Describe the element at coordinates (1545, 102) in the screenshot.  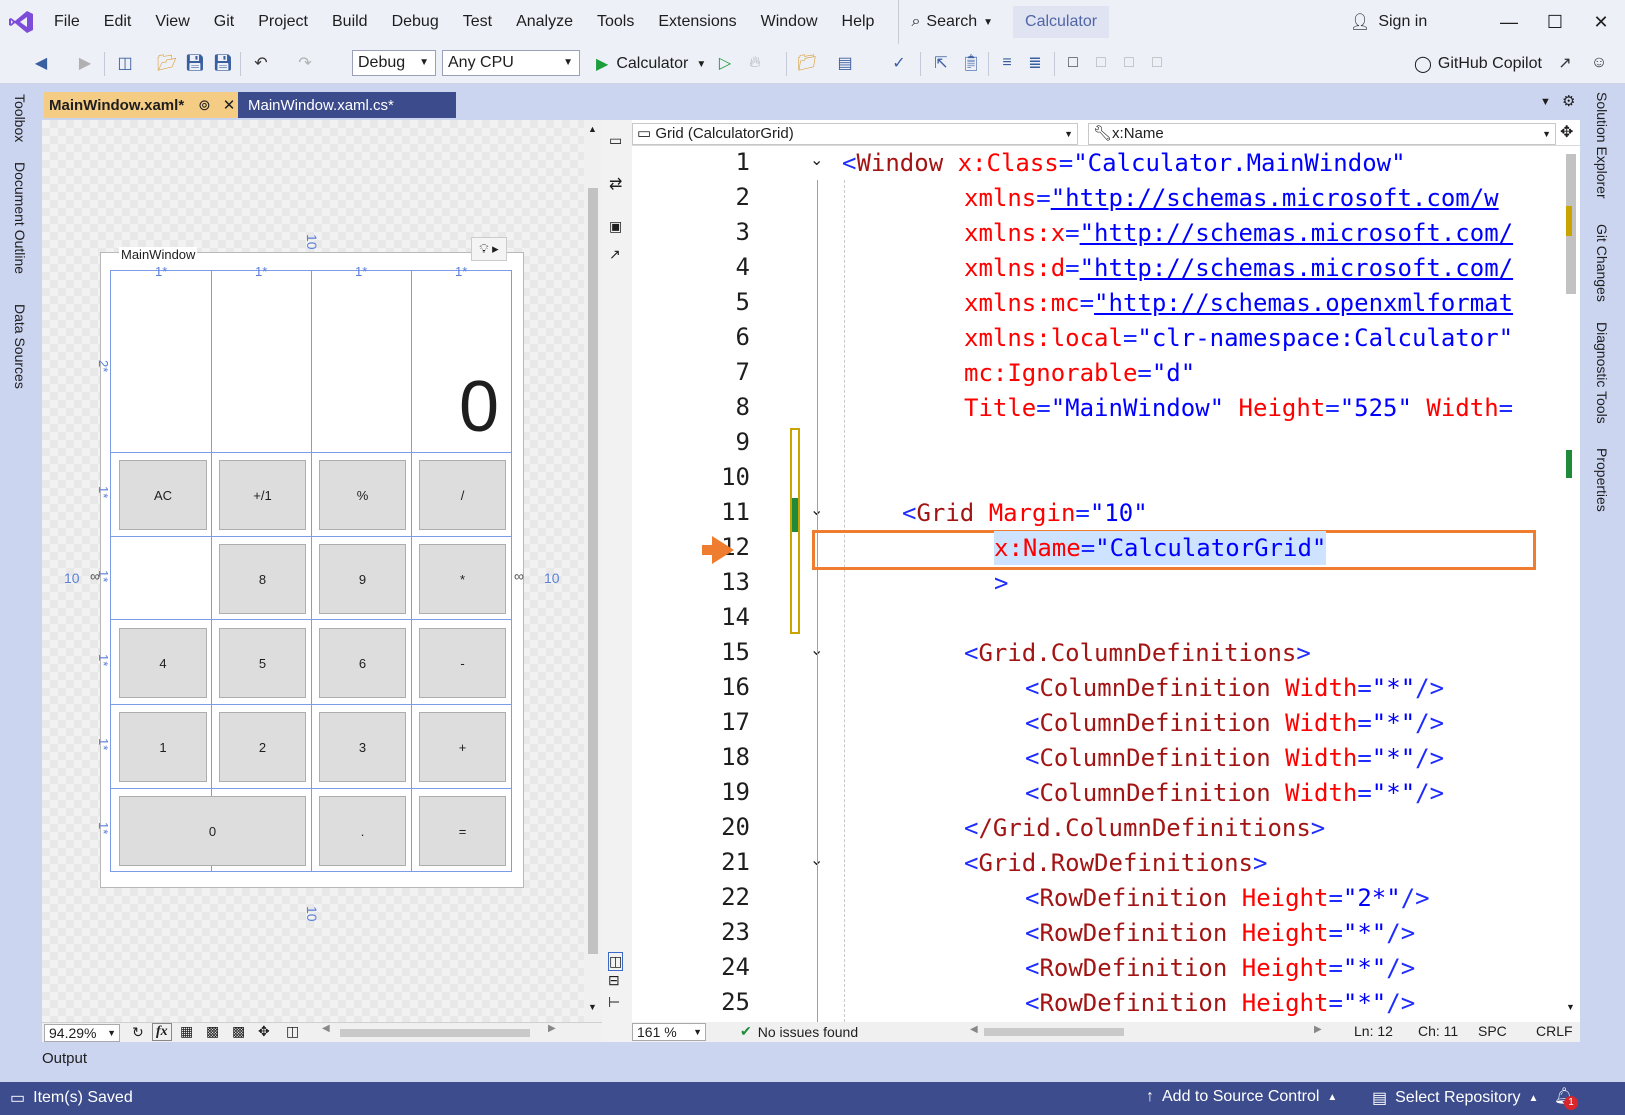
I see `tab-overflow-icon: ▼` at that location.